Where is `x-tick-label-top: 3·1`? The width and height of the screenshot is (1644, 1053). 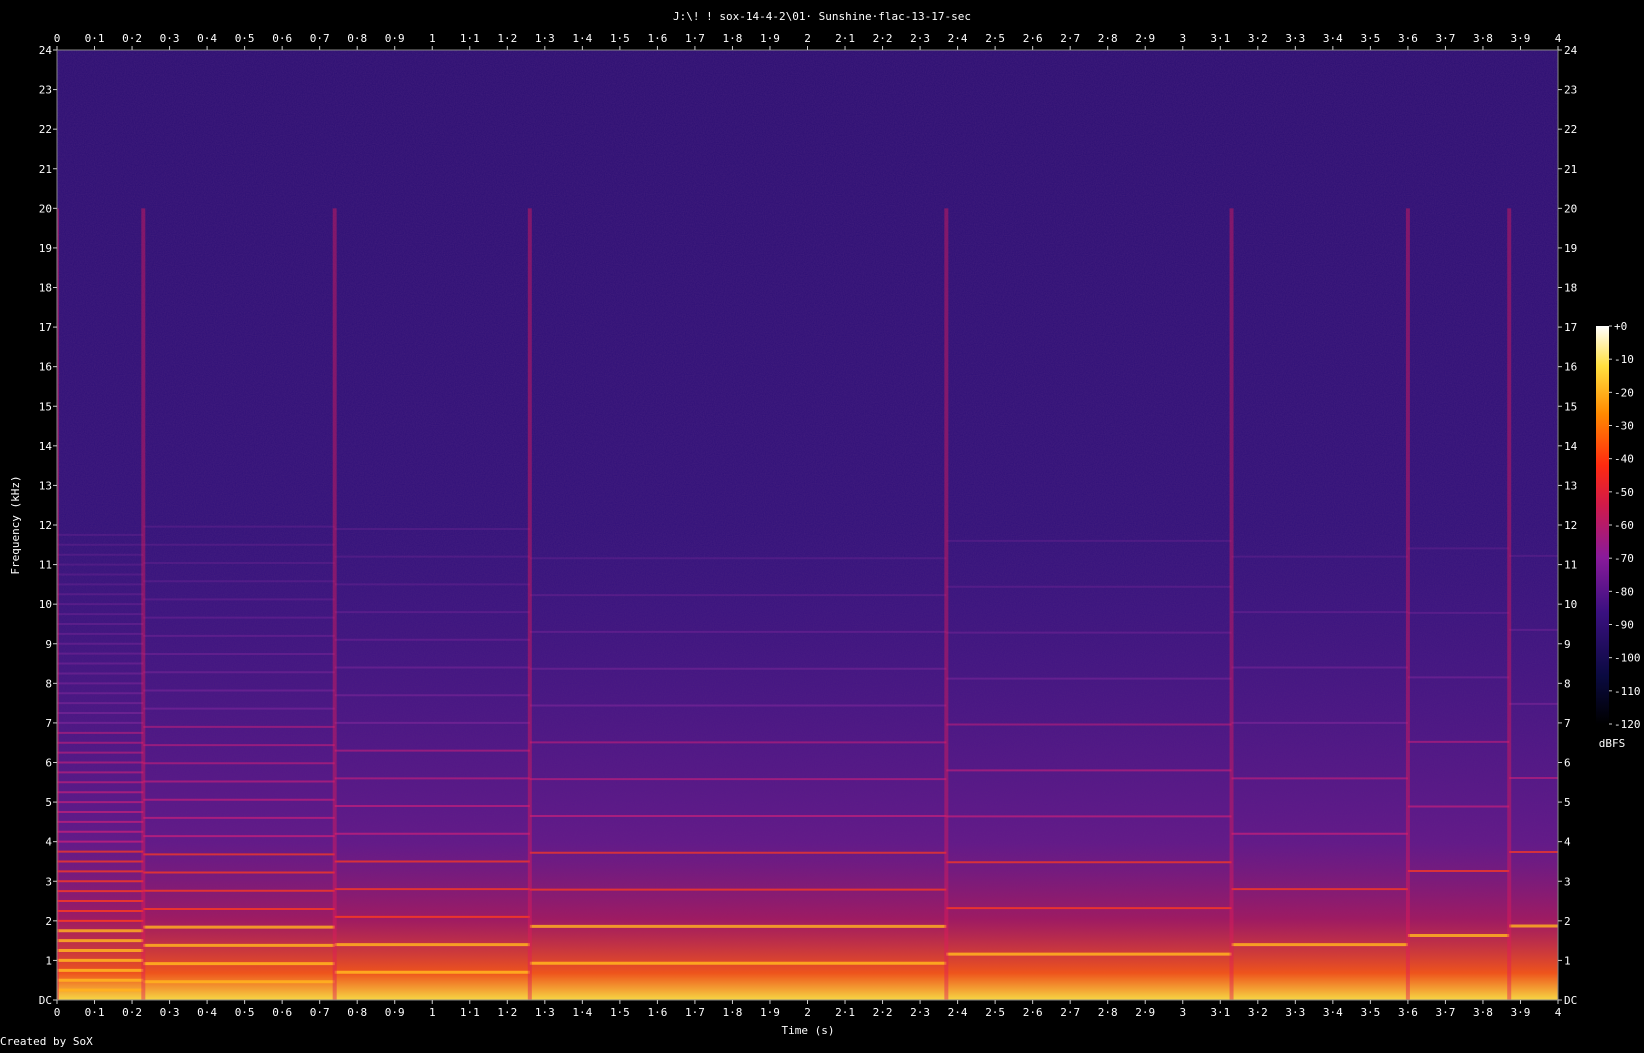
x-tick-label-top: 3·1 is located at coordinates (1220, 38).